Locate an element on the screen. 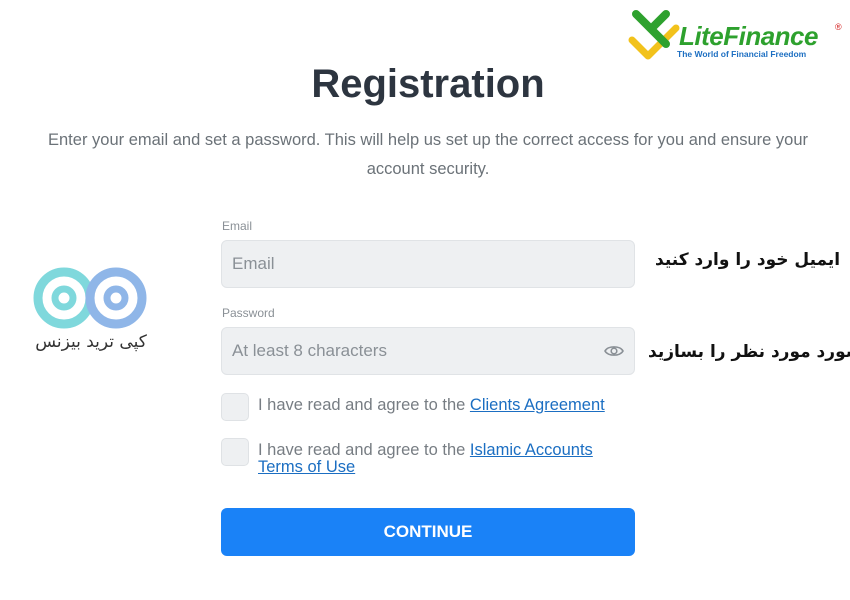  watermark: کپی ترید بیزنس is located at coordinates (91, 312).